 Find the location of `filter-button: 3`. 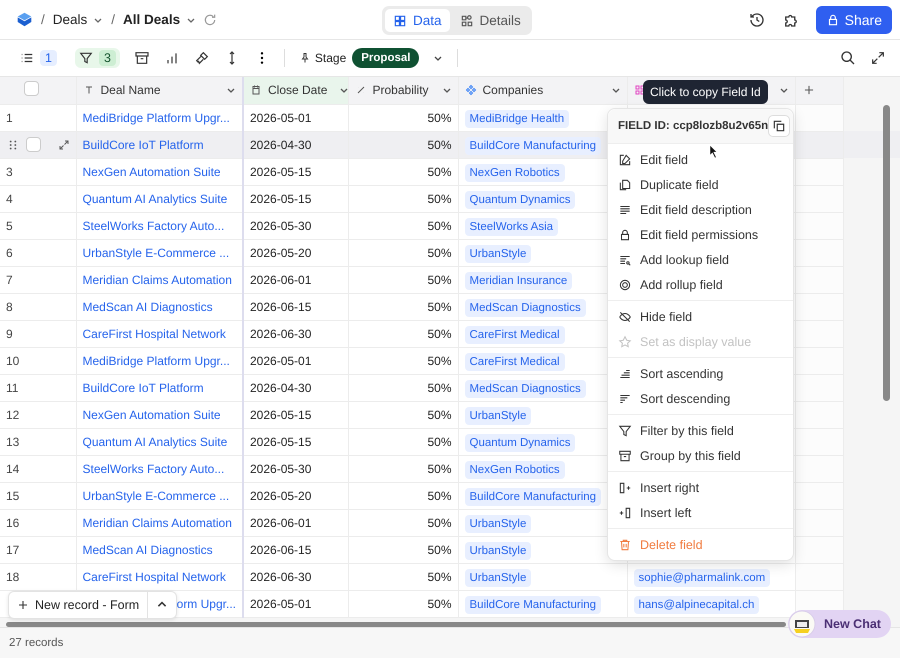

filter-button: 3 is located at coordinates (97, 58).